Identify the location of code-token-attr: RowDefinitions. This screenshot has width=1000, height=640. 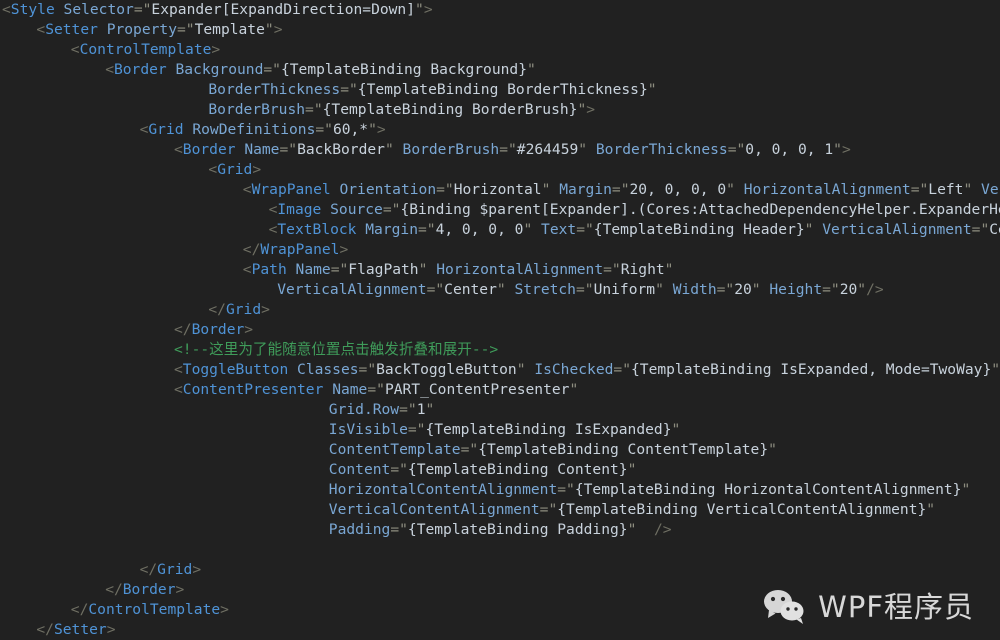
(254, 129).